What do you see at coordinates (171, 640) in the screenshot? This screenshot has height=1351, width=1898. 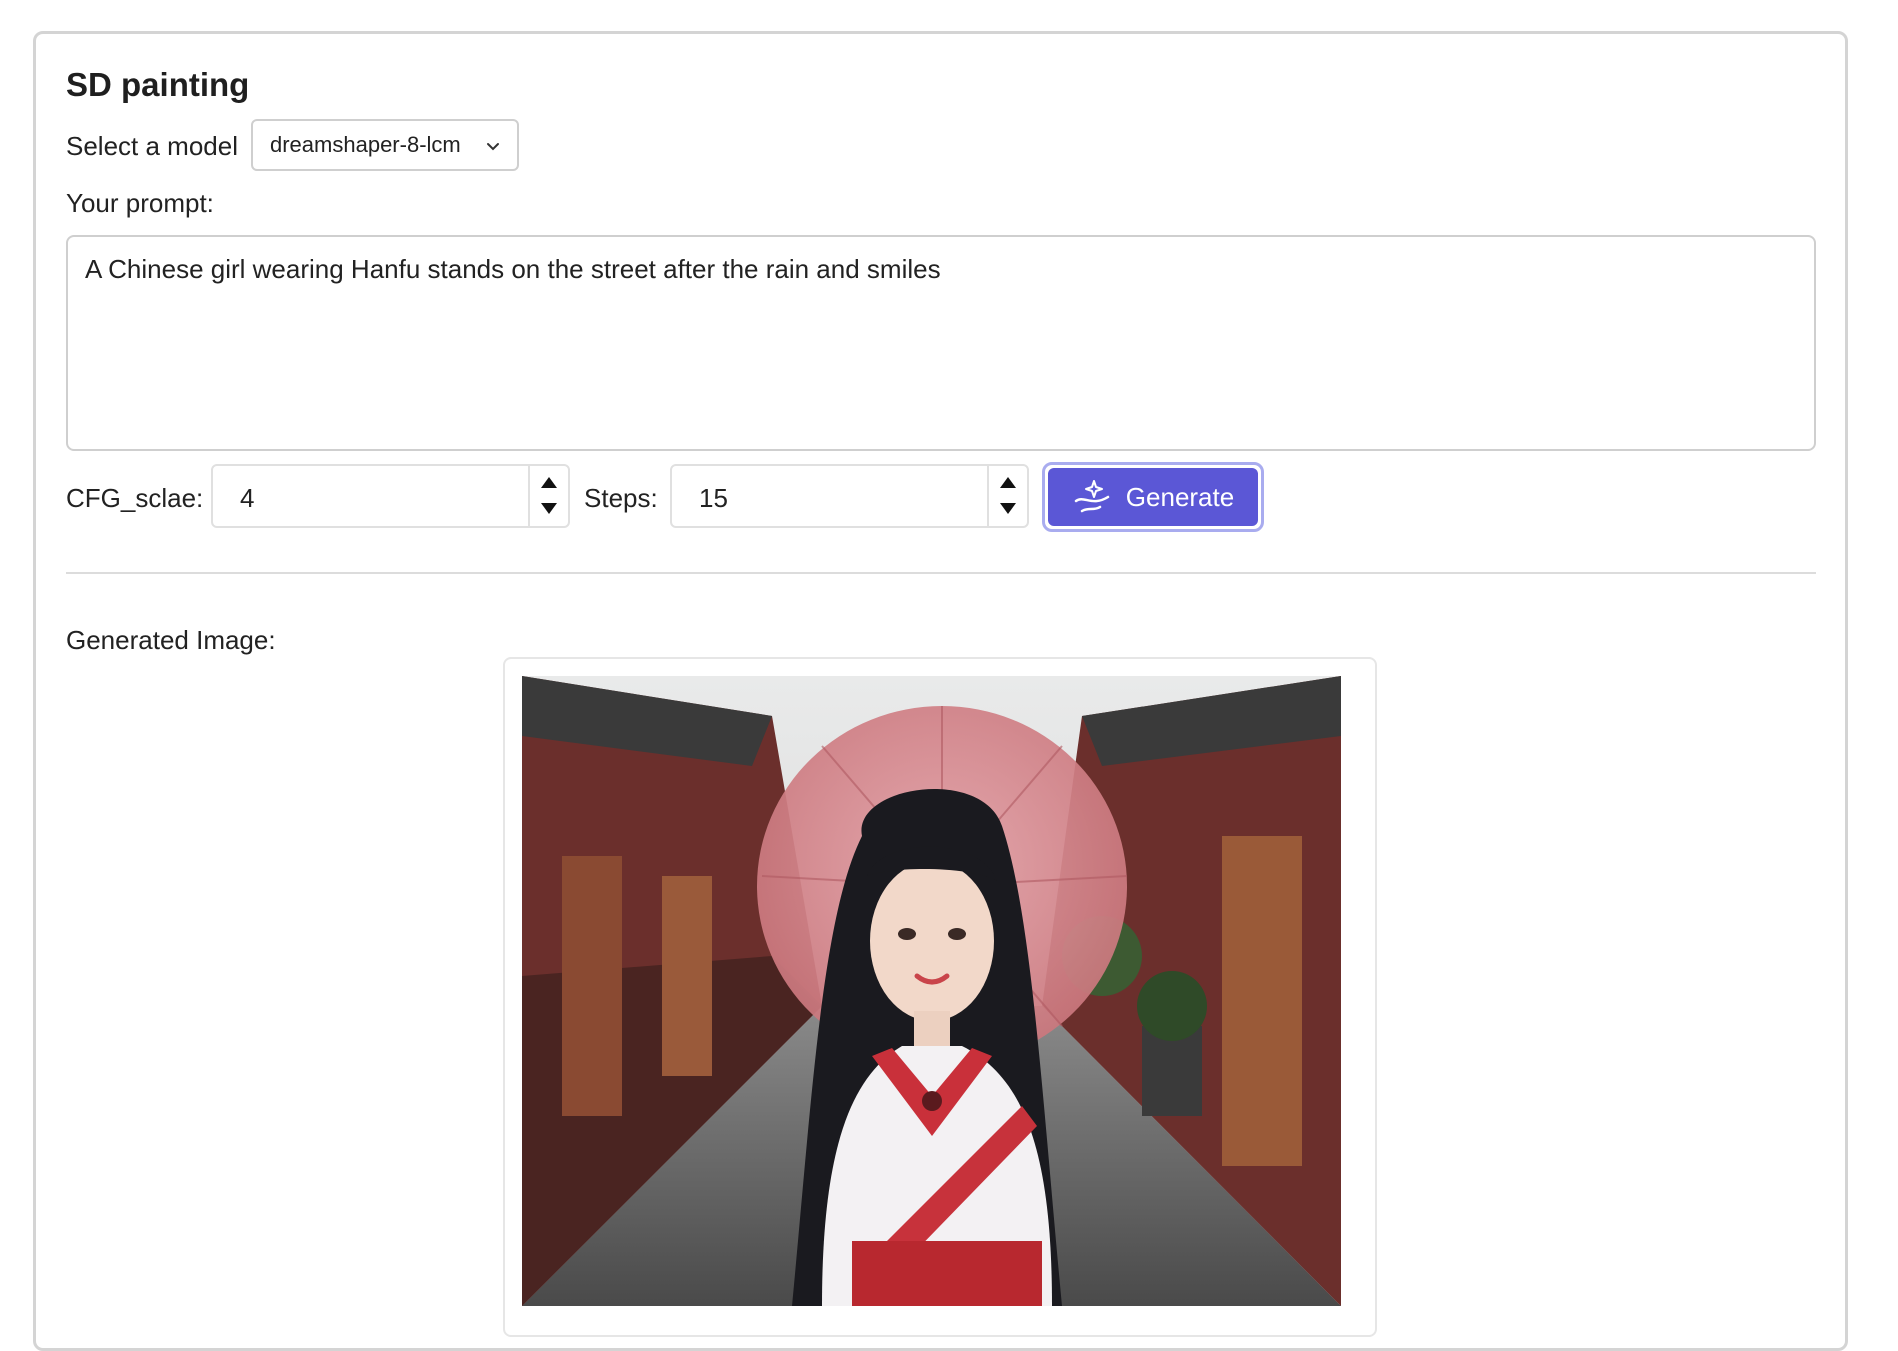 I see `generated-image-label: Generated Image:` at bounding box center [171, 640].